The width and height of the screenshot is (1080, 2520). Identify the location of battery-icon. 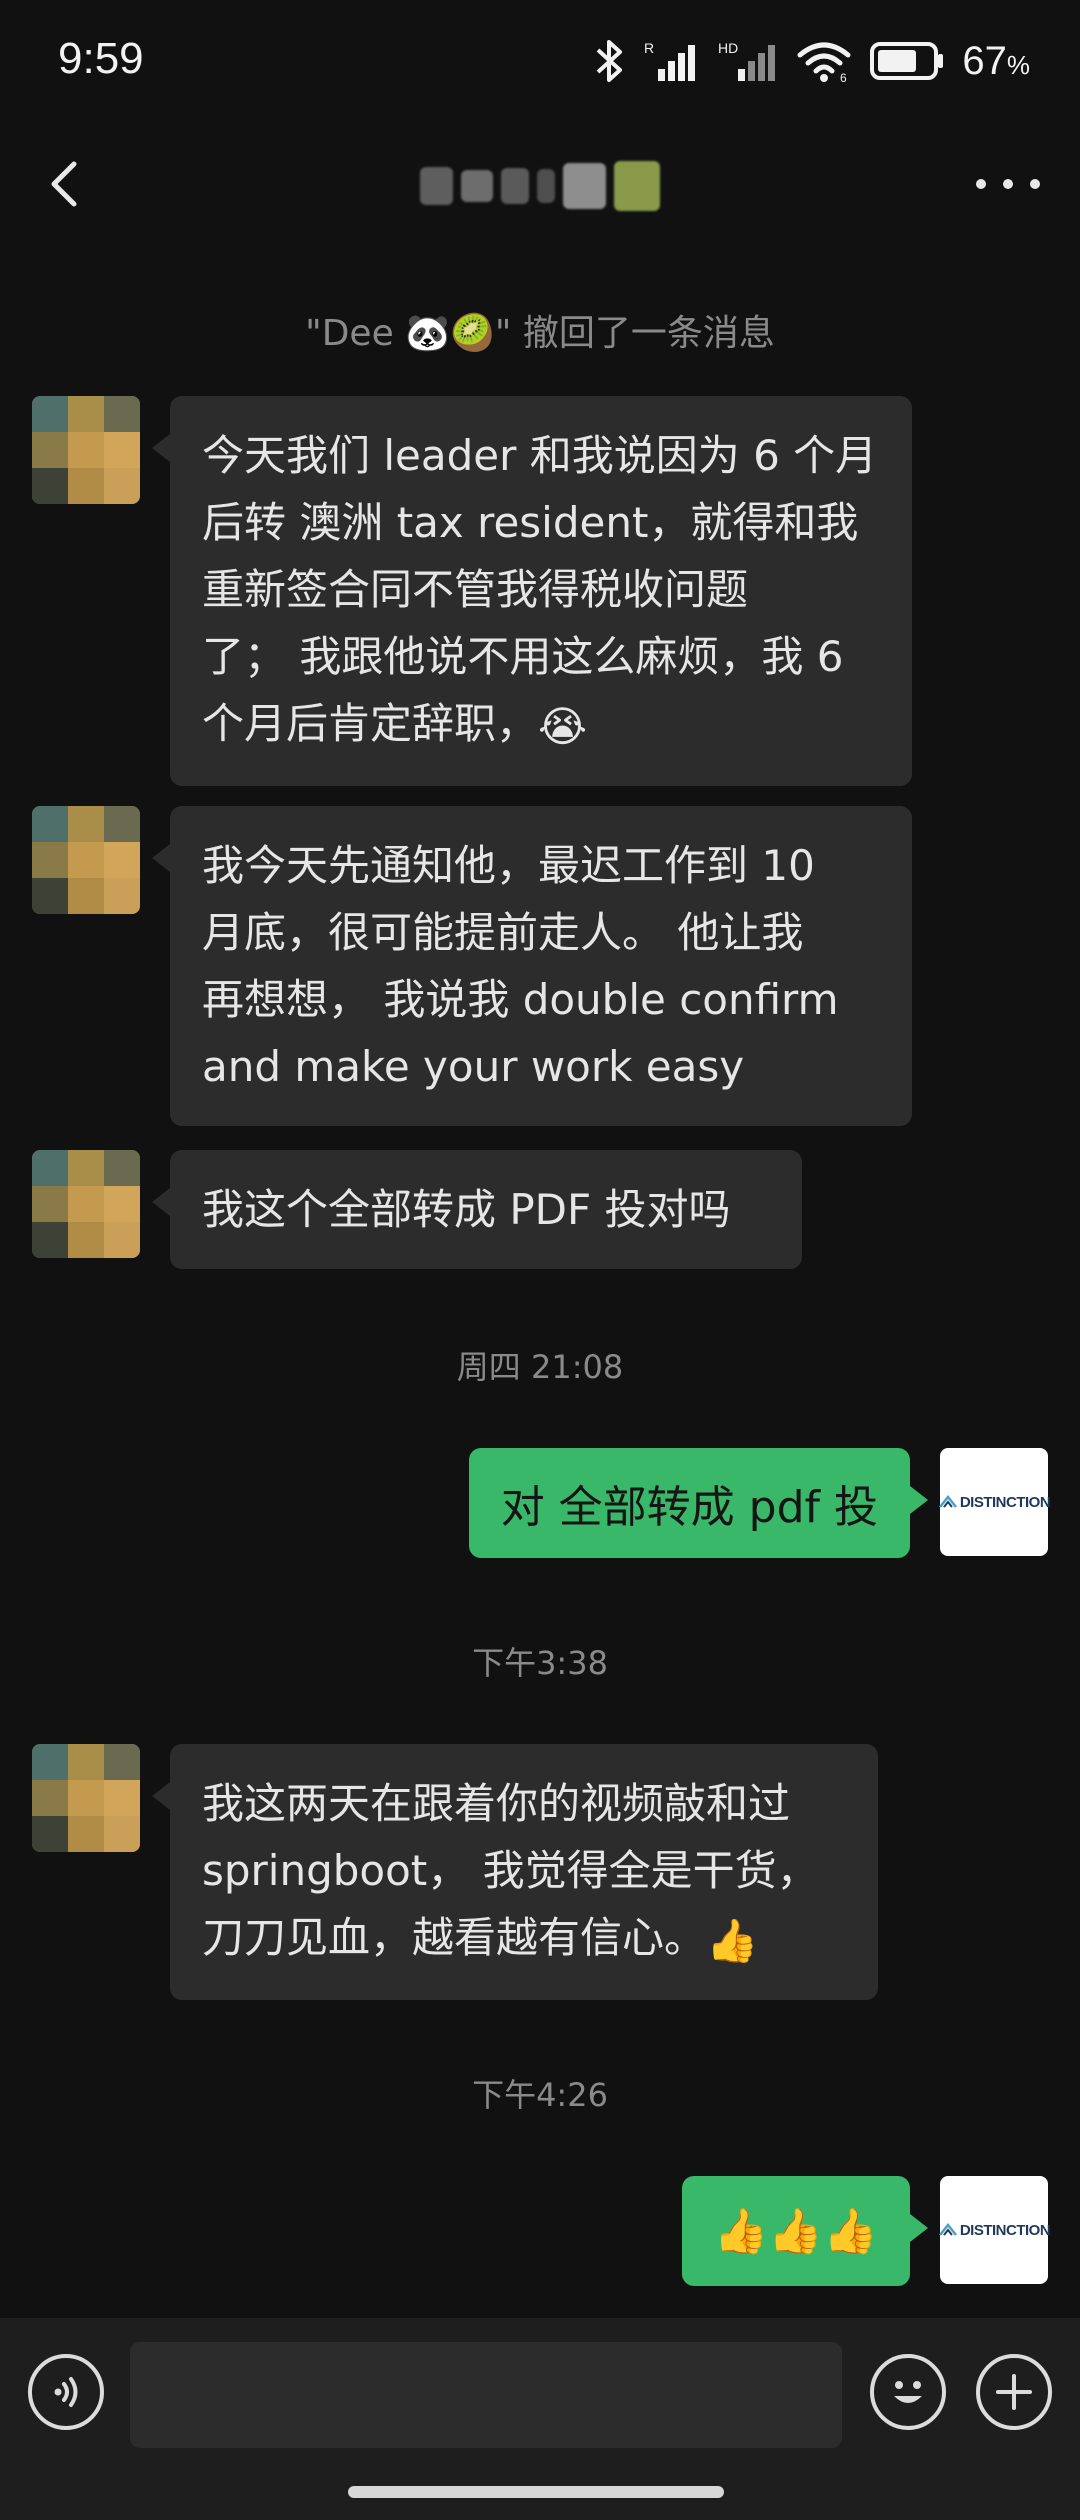
(907, 61).